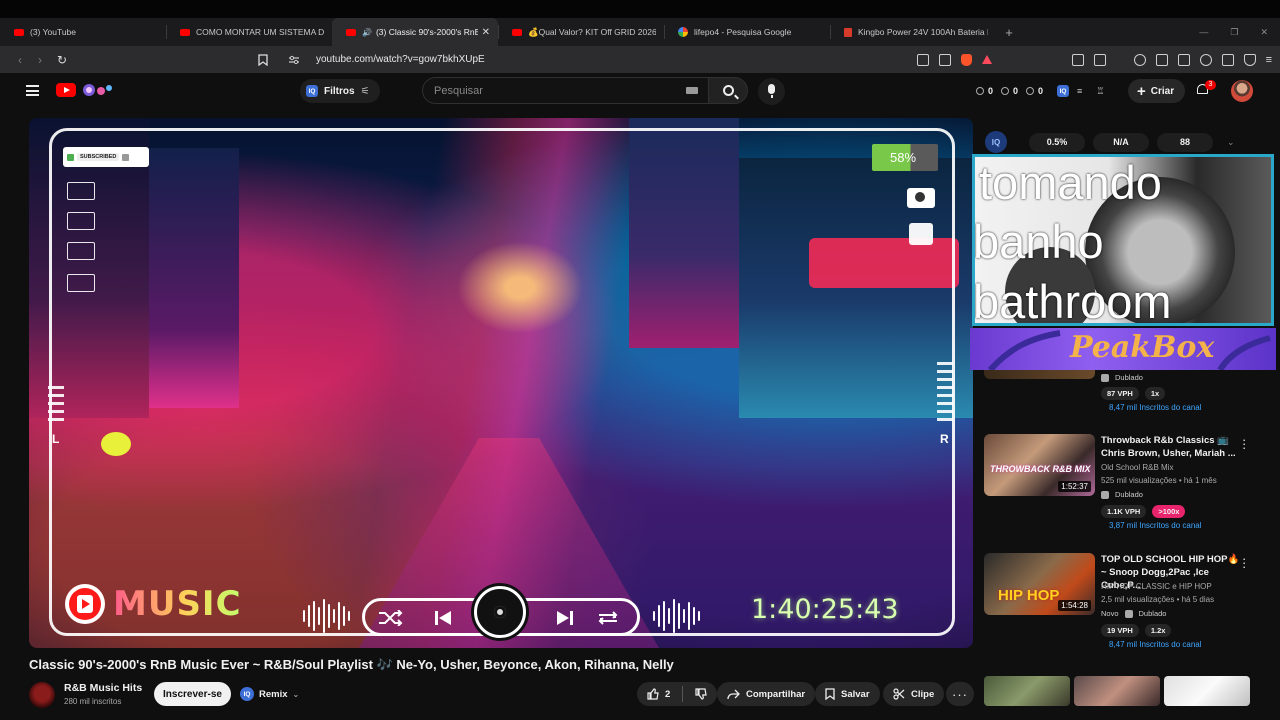  Describe the element at coordinates (365, 91) in the screenshot. I see `sliders-icon: ⚟` at that location.